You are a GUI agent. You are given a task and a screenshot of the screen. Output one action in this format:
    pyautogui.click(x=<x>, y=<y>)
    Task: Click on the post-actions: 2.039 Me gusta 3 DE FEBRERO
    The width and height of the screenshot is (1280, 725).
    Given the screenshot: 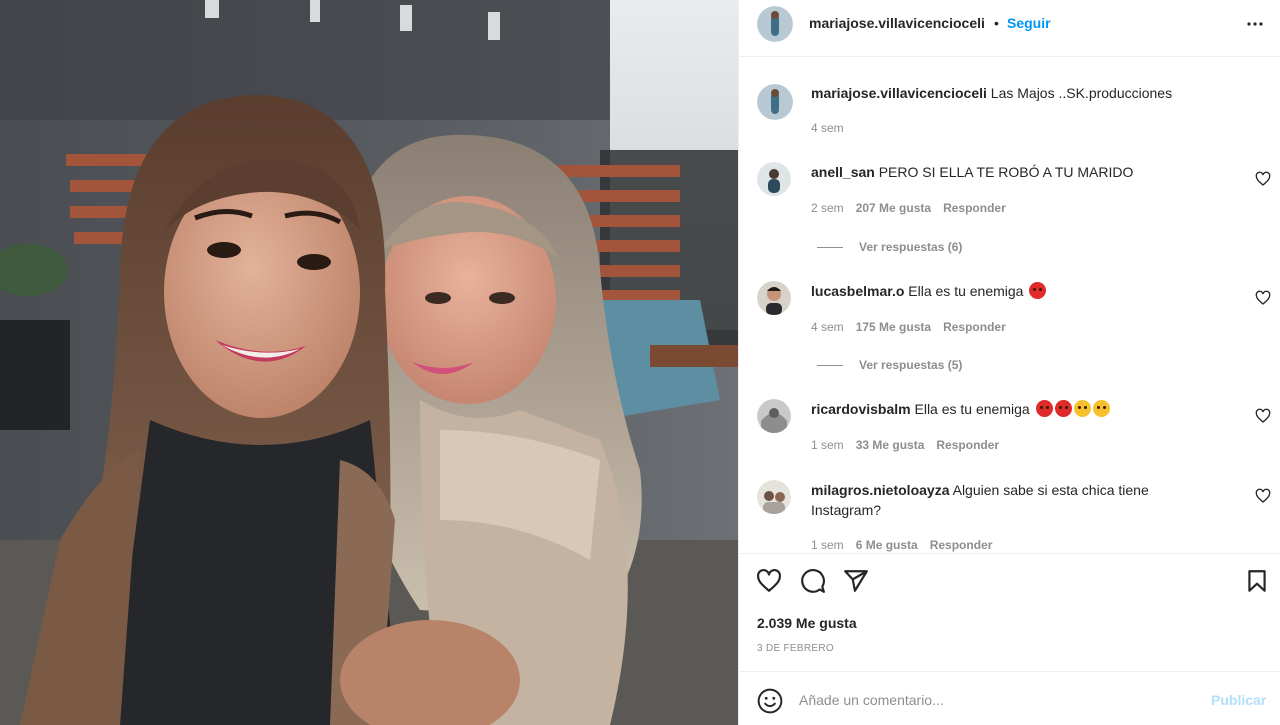 What is the action you would take?
    pyautogui.click(x=1009, y=612)
    